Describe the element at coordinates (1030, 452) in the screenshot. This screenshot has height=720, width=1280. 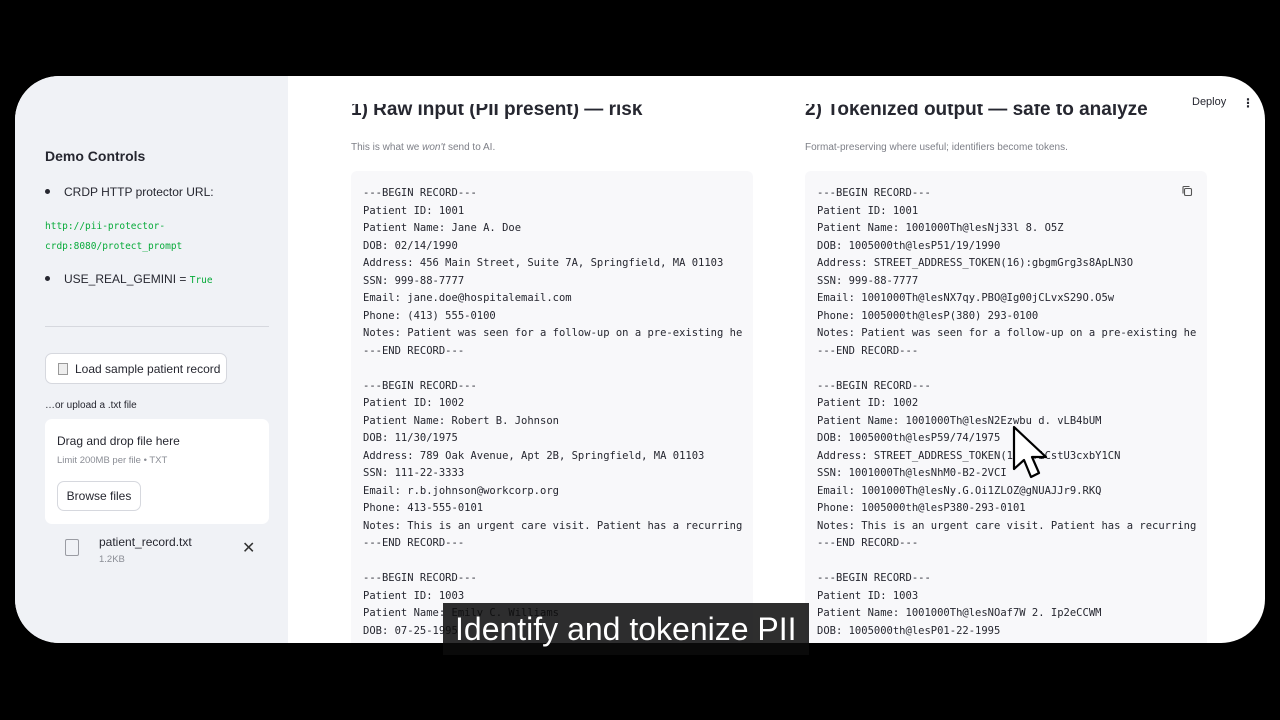
I see `mouse-pointer-icon` at that location.